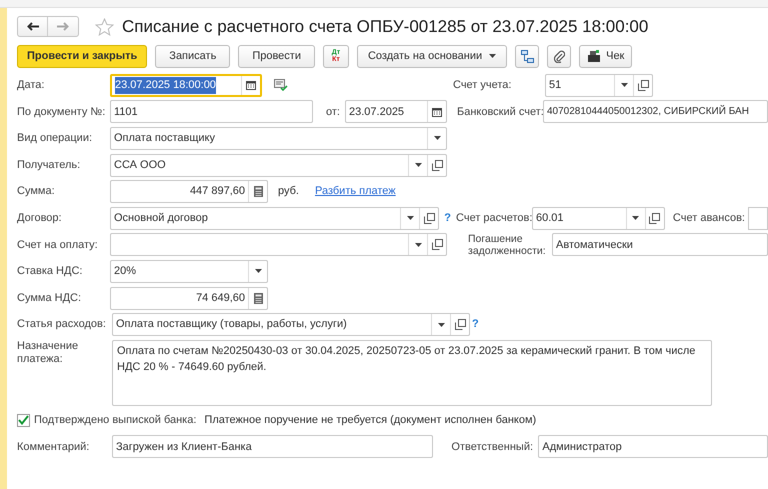  What do you see at coordinates (594, 56) in the screenshot?
I see `cash-register-icon` at bounding box center [594, 56].